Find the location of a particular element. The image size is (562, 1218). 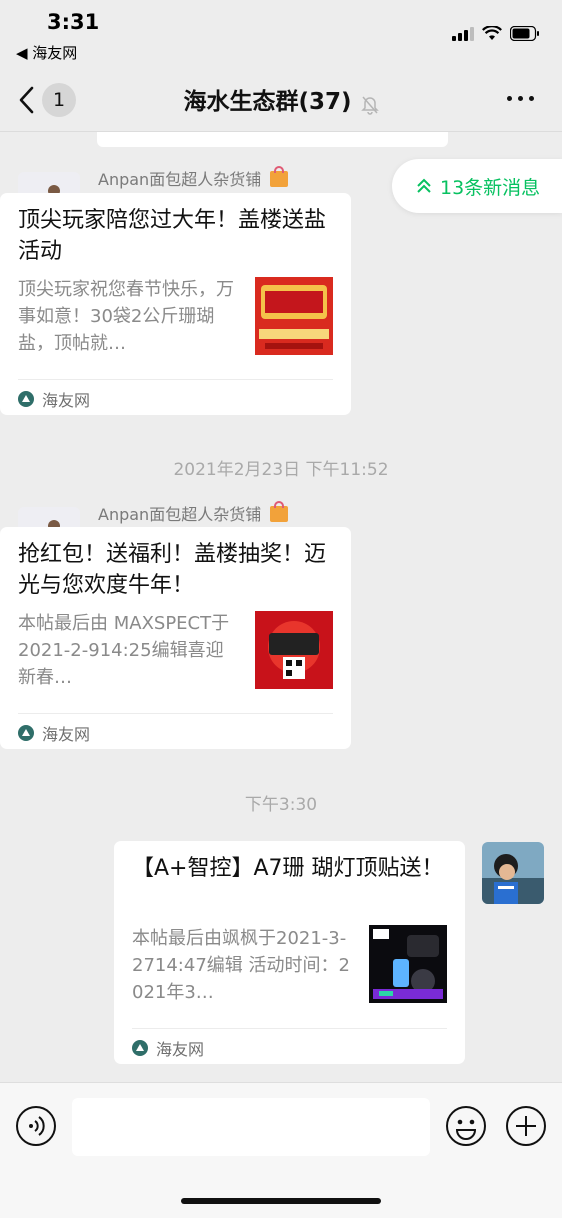

card-title: 顶尖玩家陪您过大年！盖楼送盐活动 is located at coordinates (172, 236).